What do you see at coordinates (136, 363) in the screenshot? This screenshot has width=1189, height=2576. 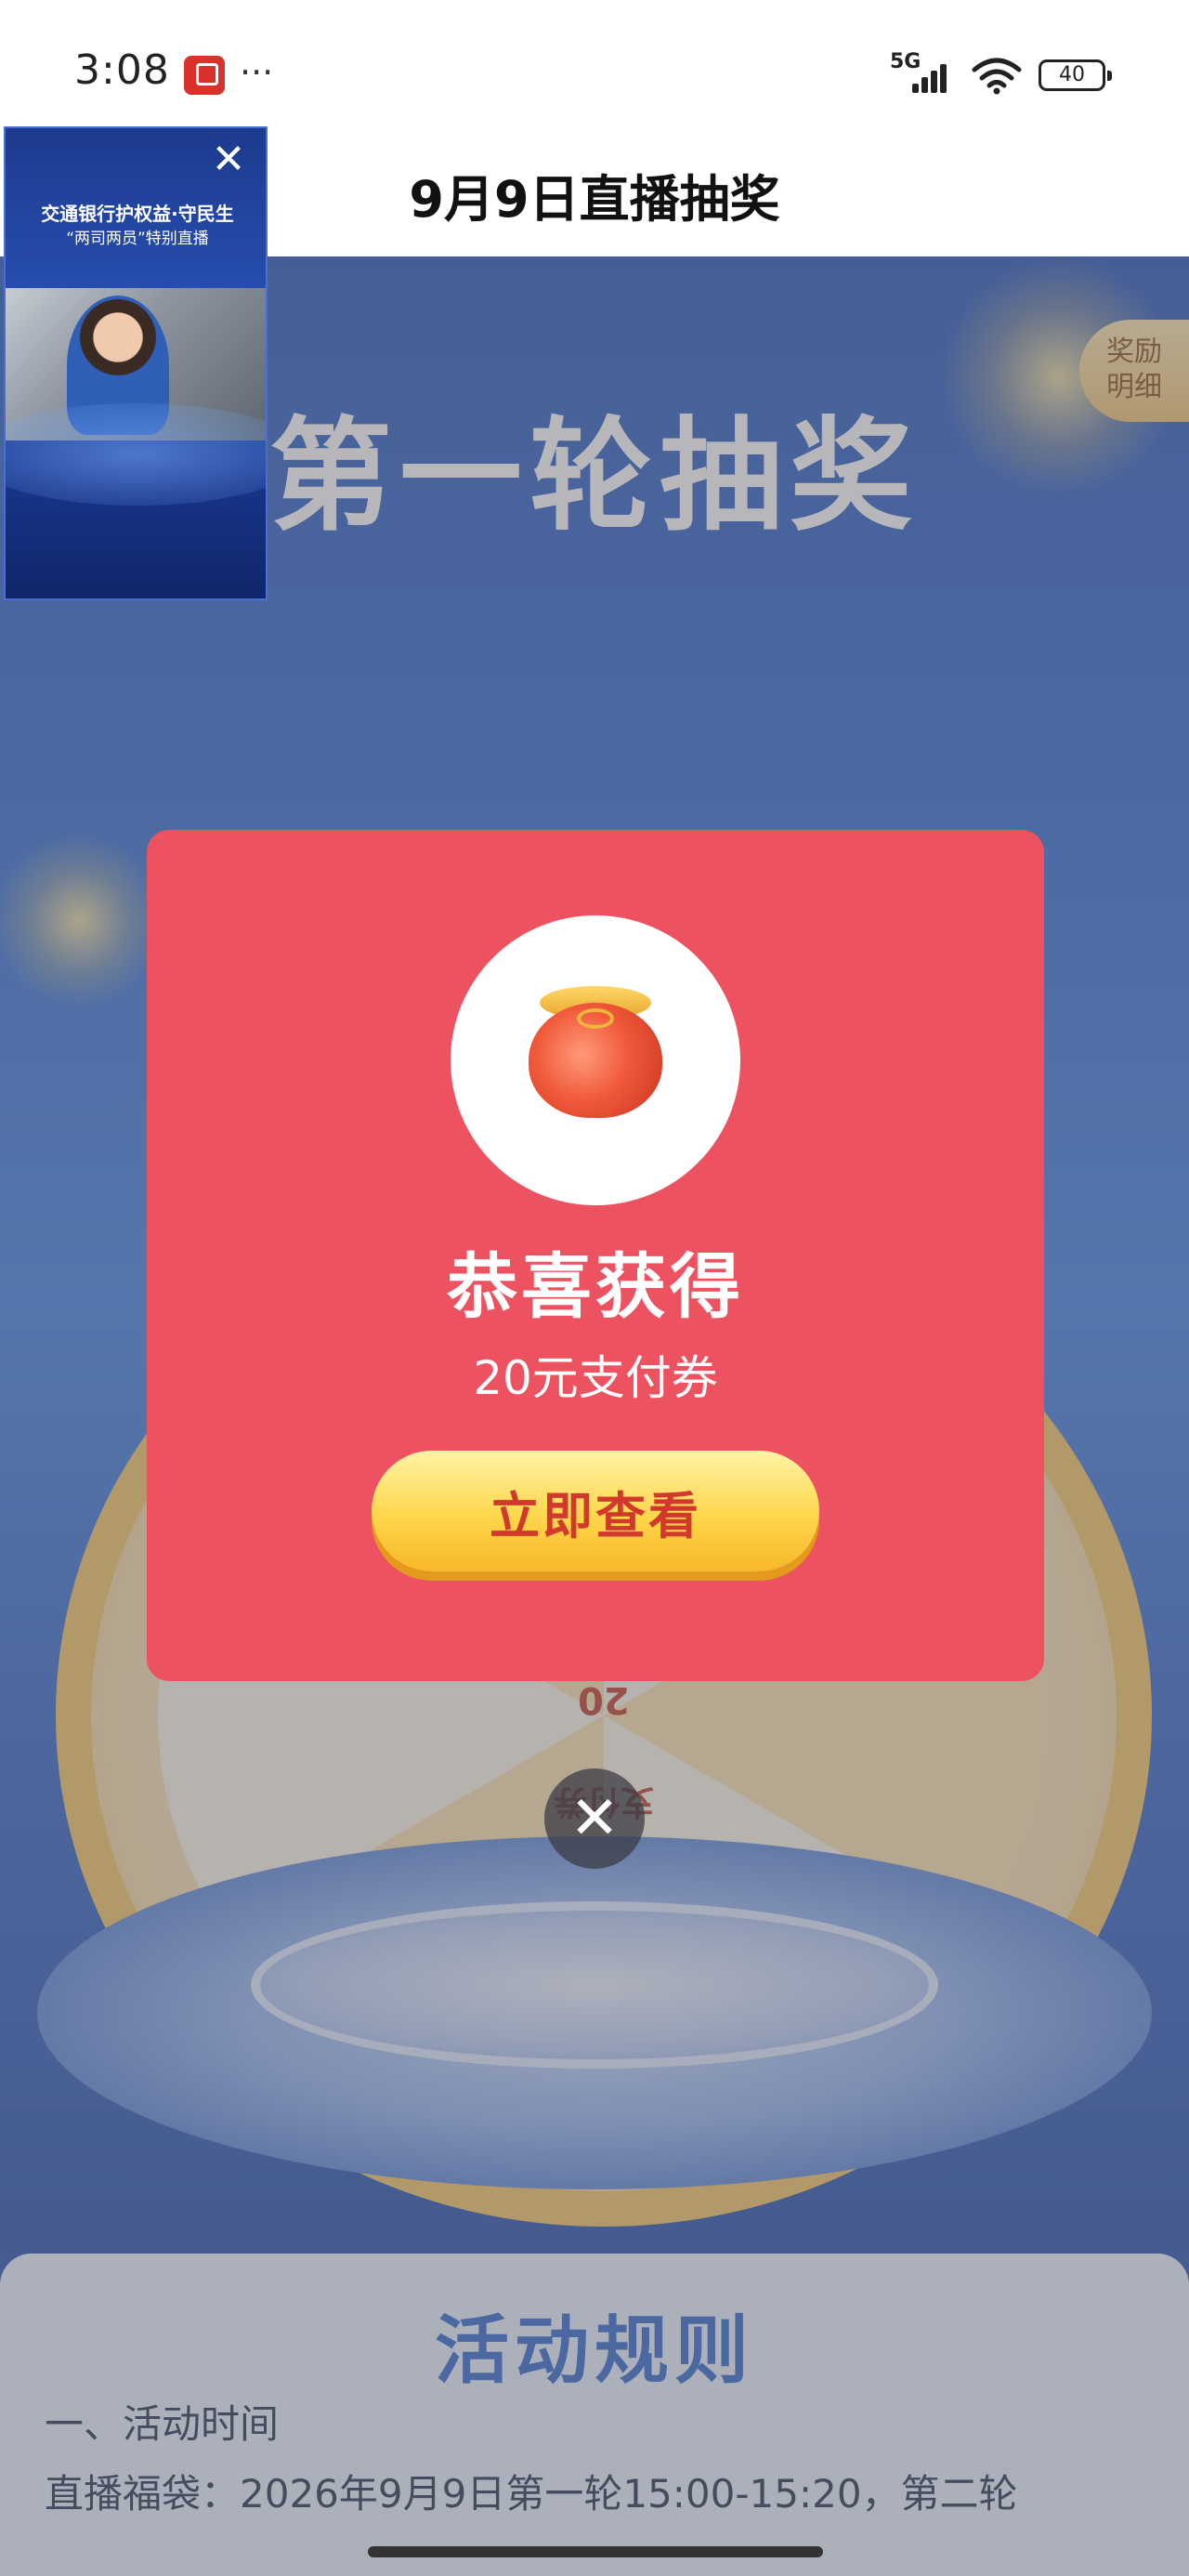 I see `live-video-window: ✕ 交通银行护权益·守民生 “两司两员”特别直播` at bounding box center [136, 363].